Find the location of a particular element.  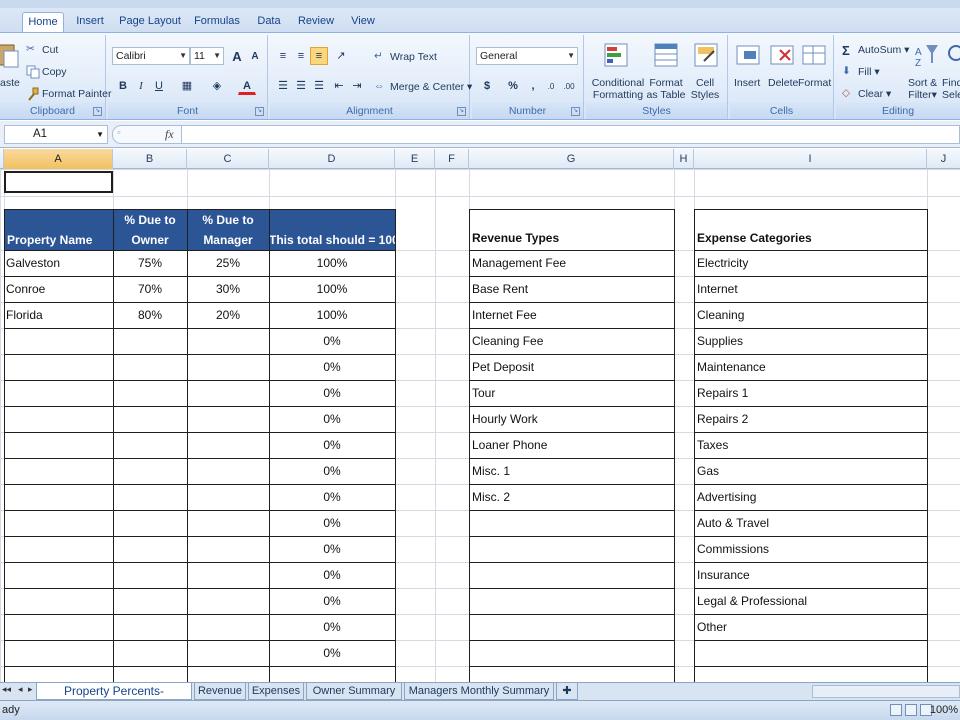

wrap-text-button: ↵ Wrap Text is located at coordinates (405, 57).